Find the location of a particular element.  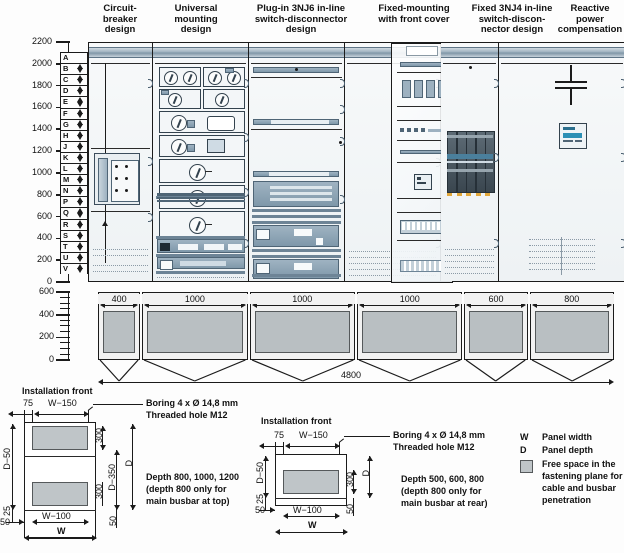

column-title-line: Fixed 3NJ4 in-line is located at coordinates (512, 8).